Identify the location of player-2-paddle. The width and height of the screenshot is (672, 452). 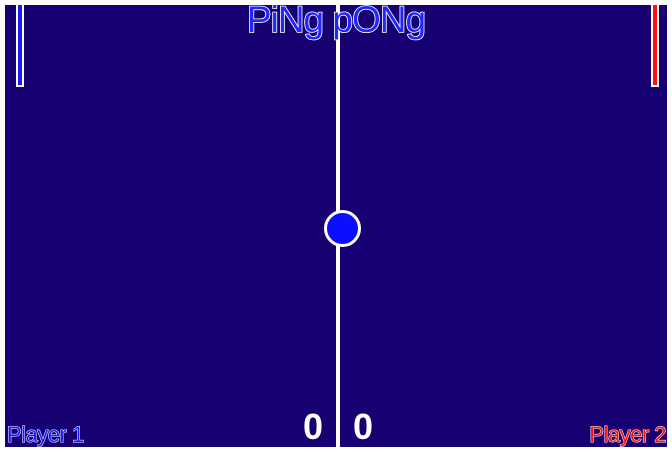
(655, 46).